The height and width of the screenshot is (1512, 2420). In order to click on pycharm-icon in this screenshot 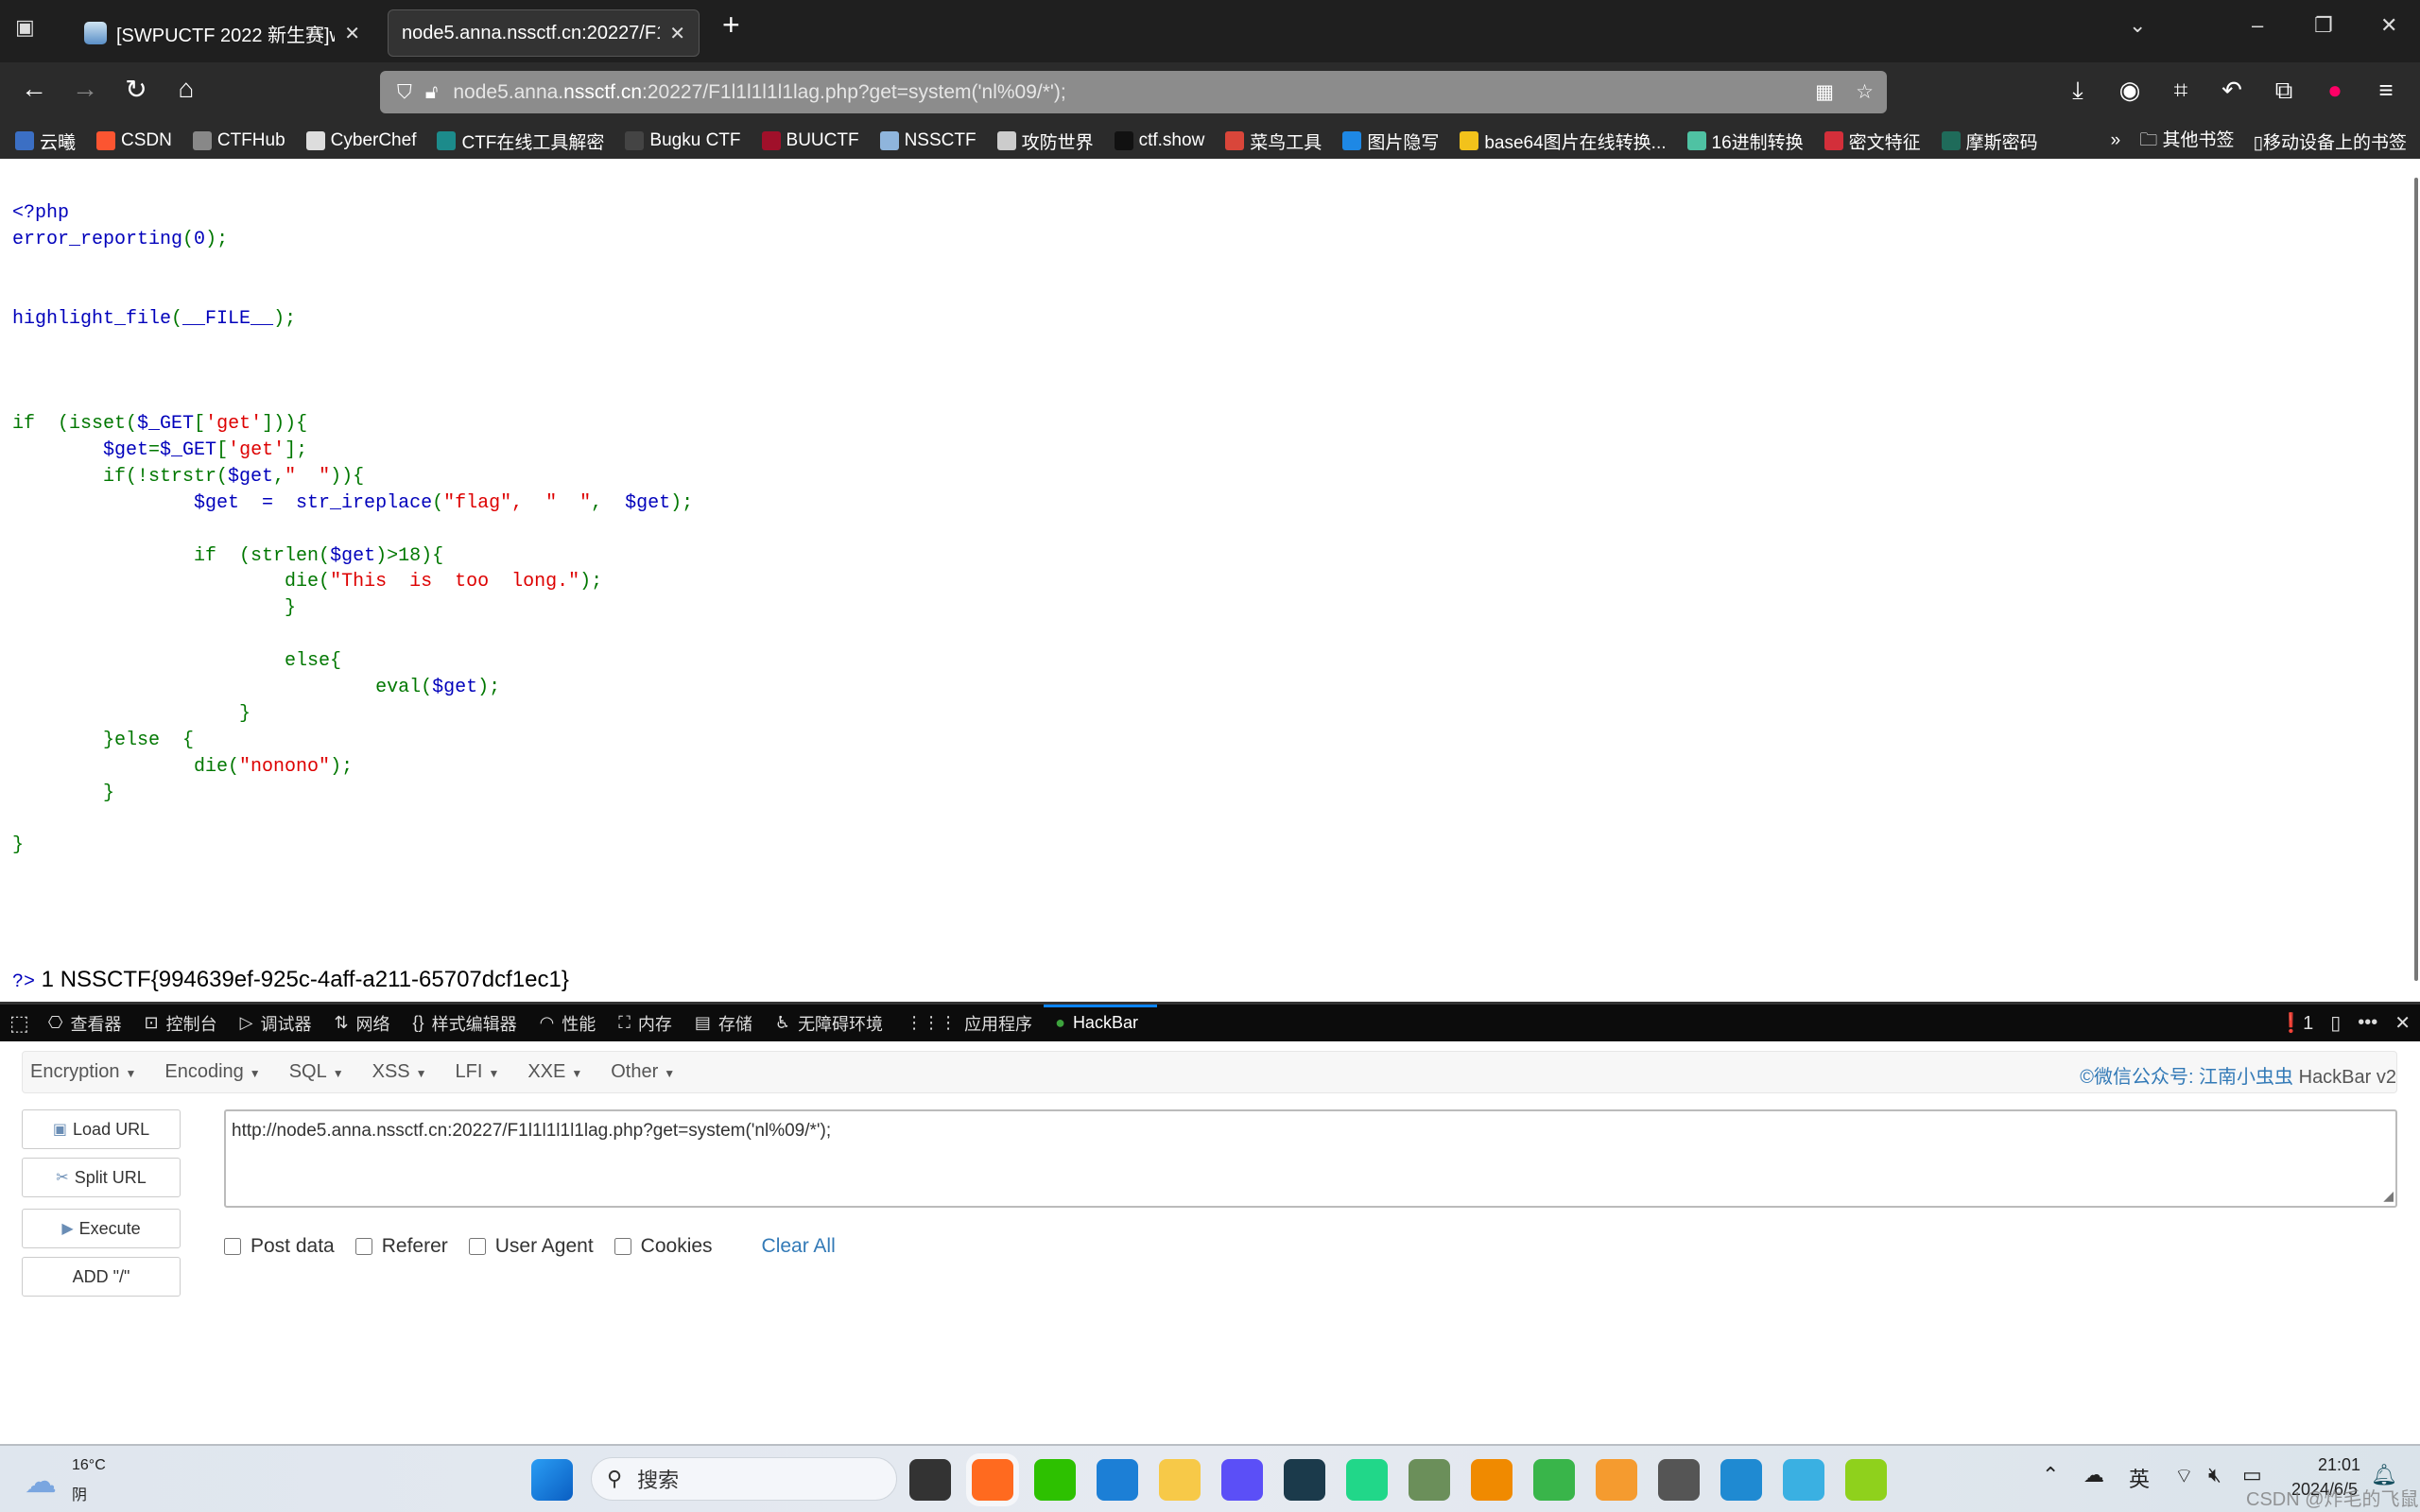, I will do `click(1367, 1480)`.